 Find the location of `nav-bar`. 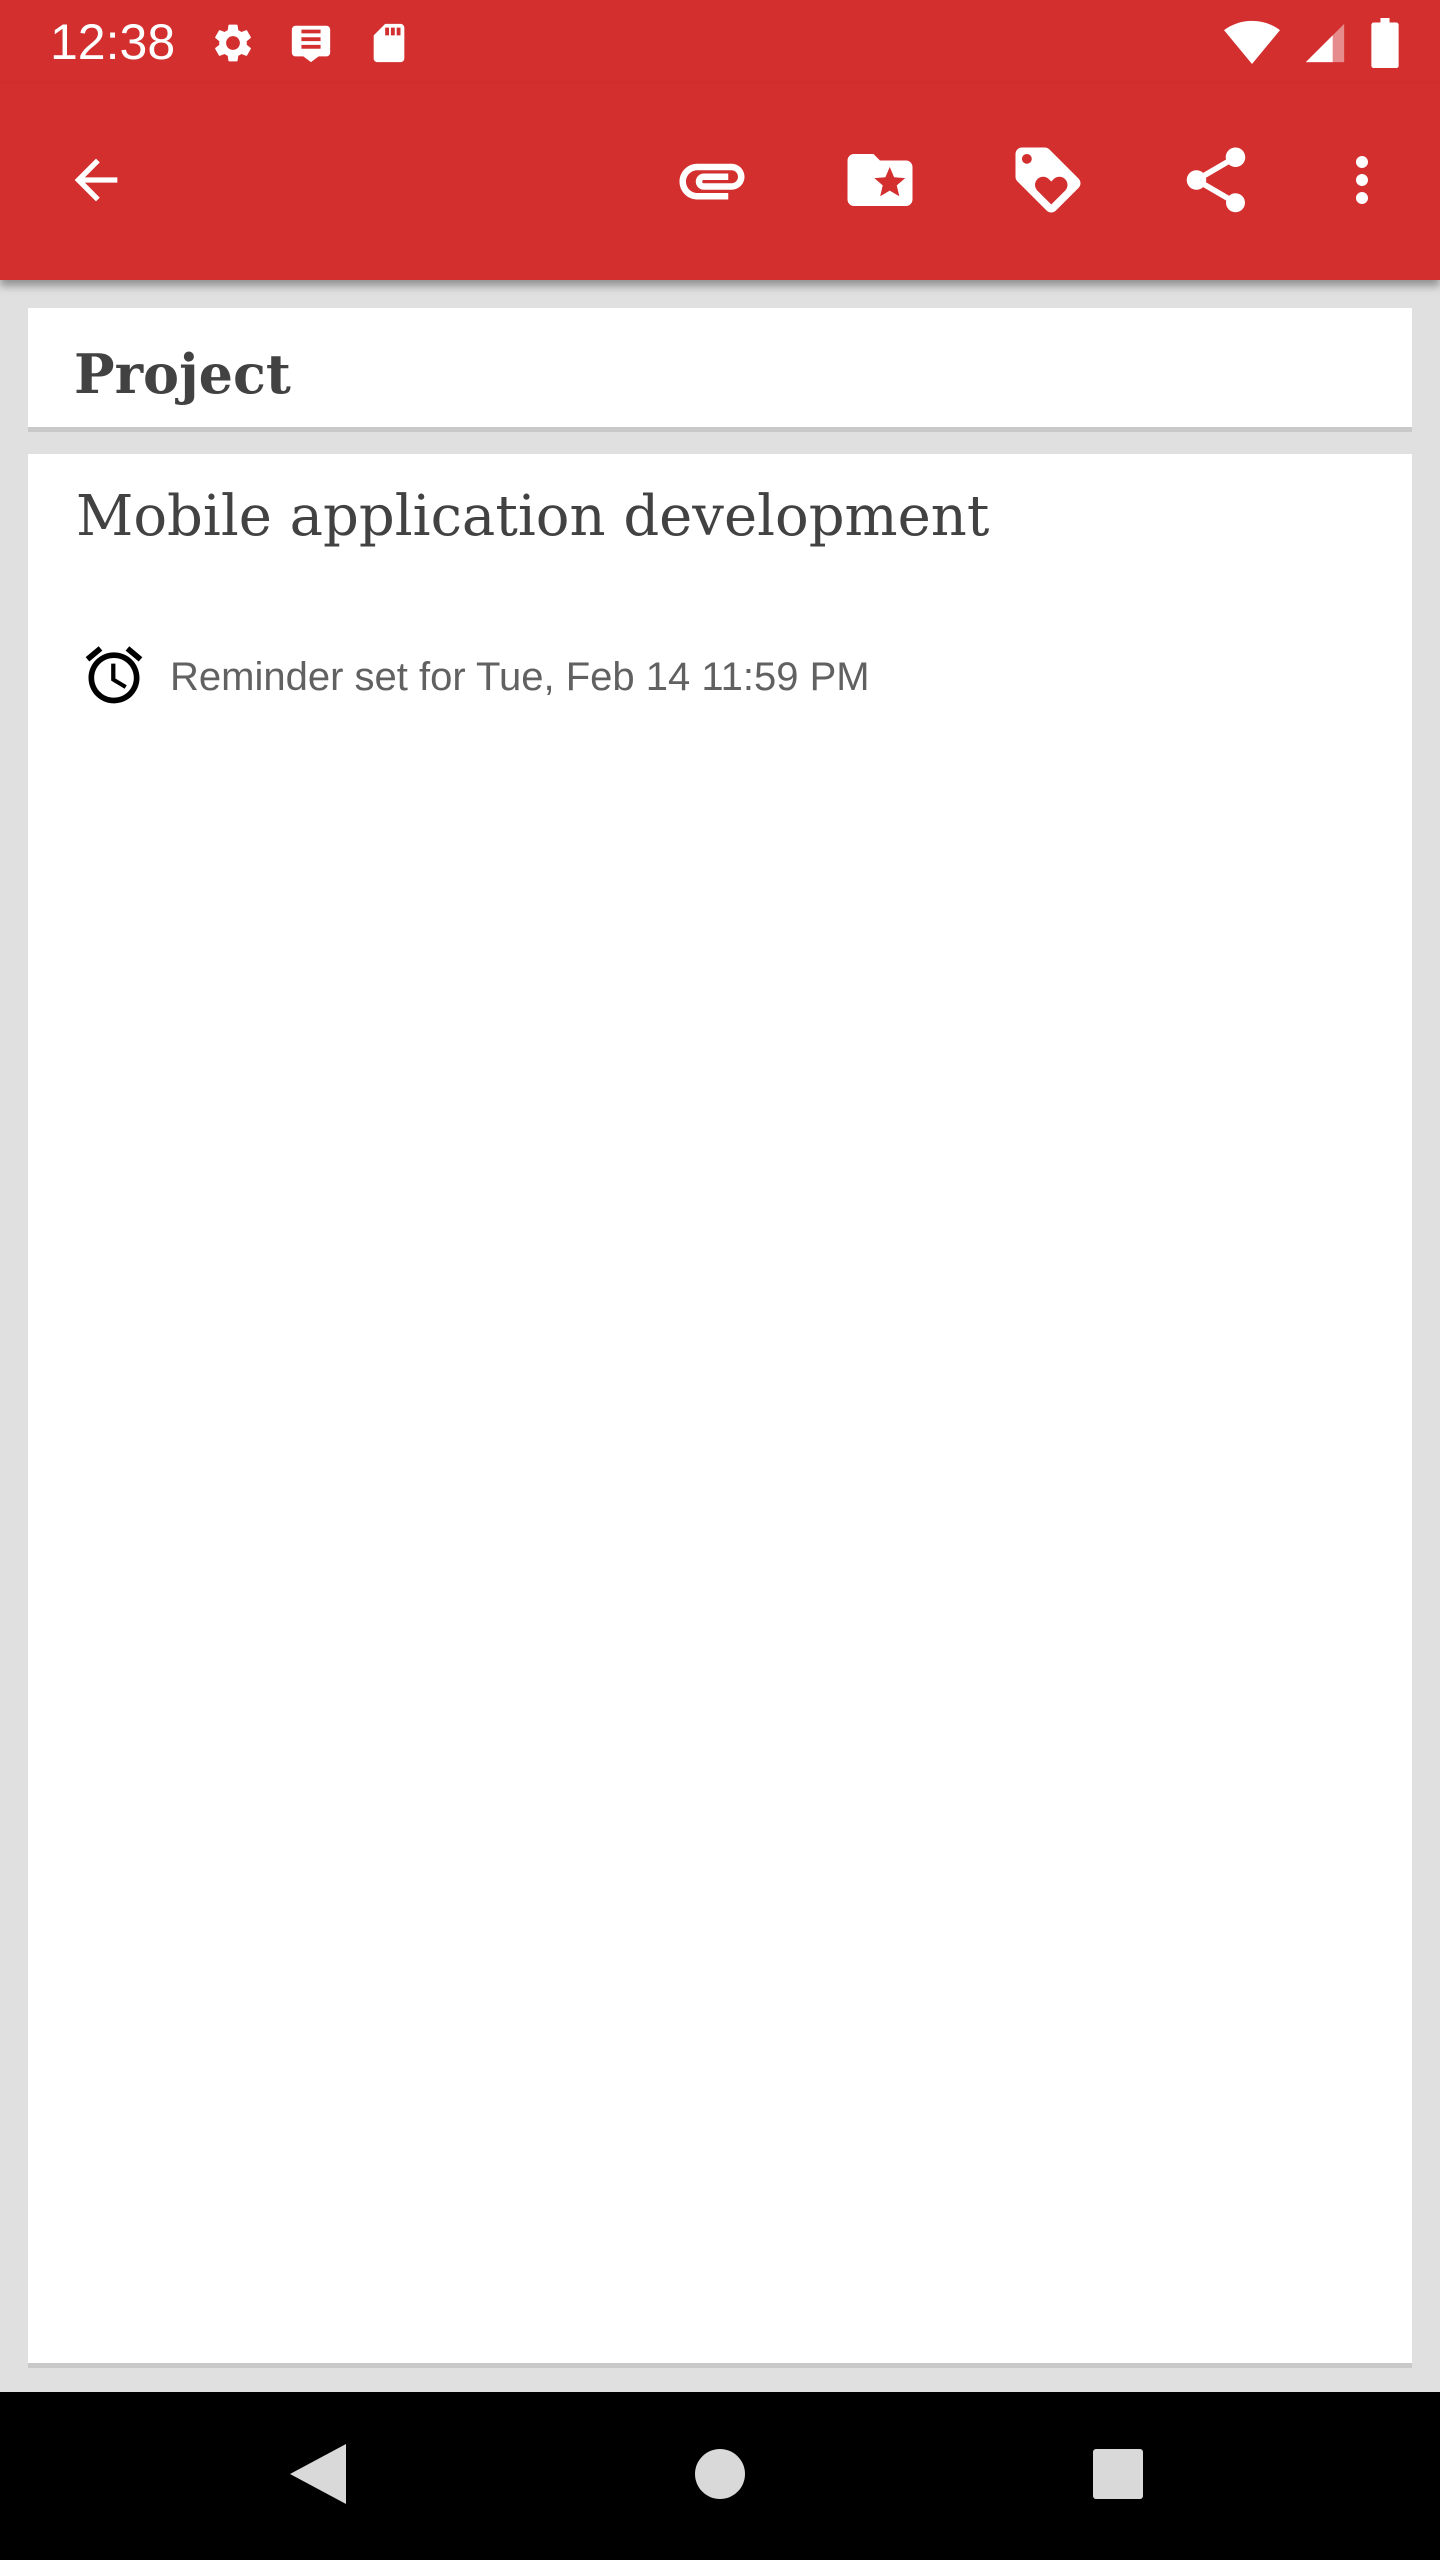

nav-bar is located at coordinates (720, 2476).